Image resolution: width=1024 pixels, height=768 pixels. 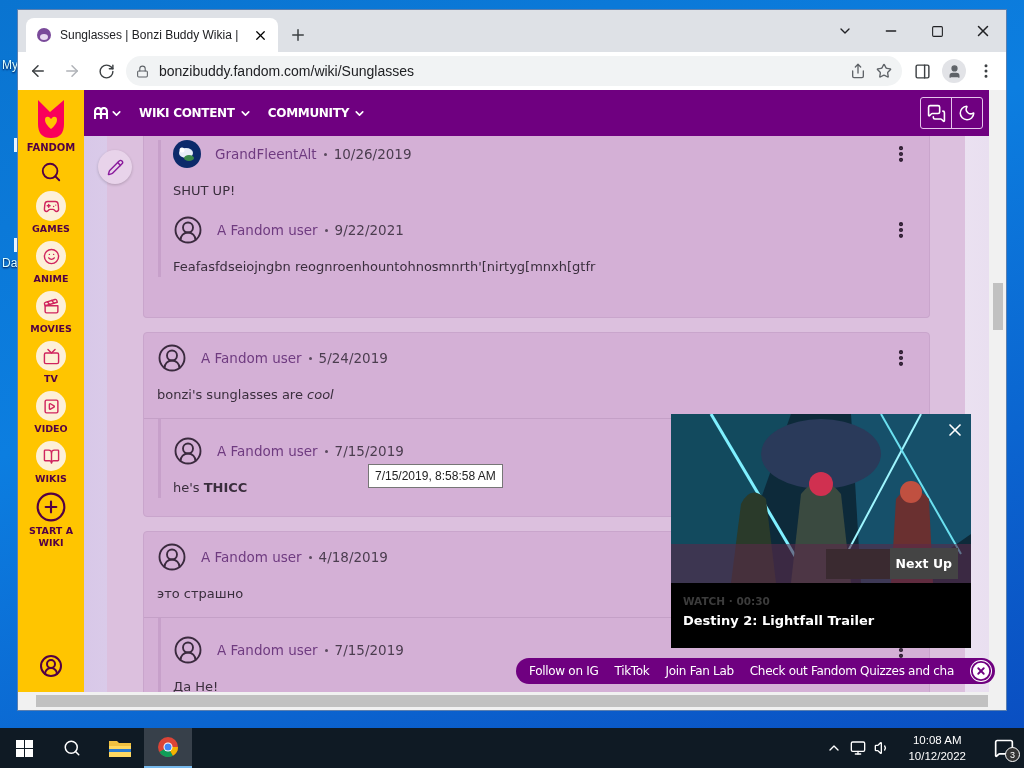 What do you see at coordinates (200, 594) in the screenshot?
I see `comment-text: это страшно` at bounding box center [200, 594].